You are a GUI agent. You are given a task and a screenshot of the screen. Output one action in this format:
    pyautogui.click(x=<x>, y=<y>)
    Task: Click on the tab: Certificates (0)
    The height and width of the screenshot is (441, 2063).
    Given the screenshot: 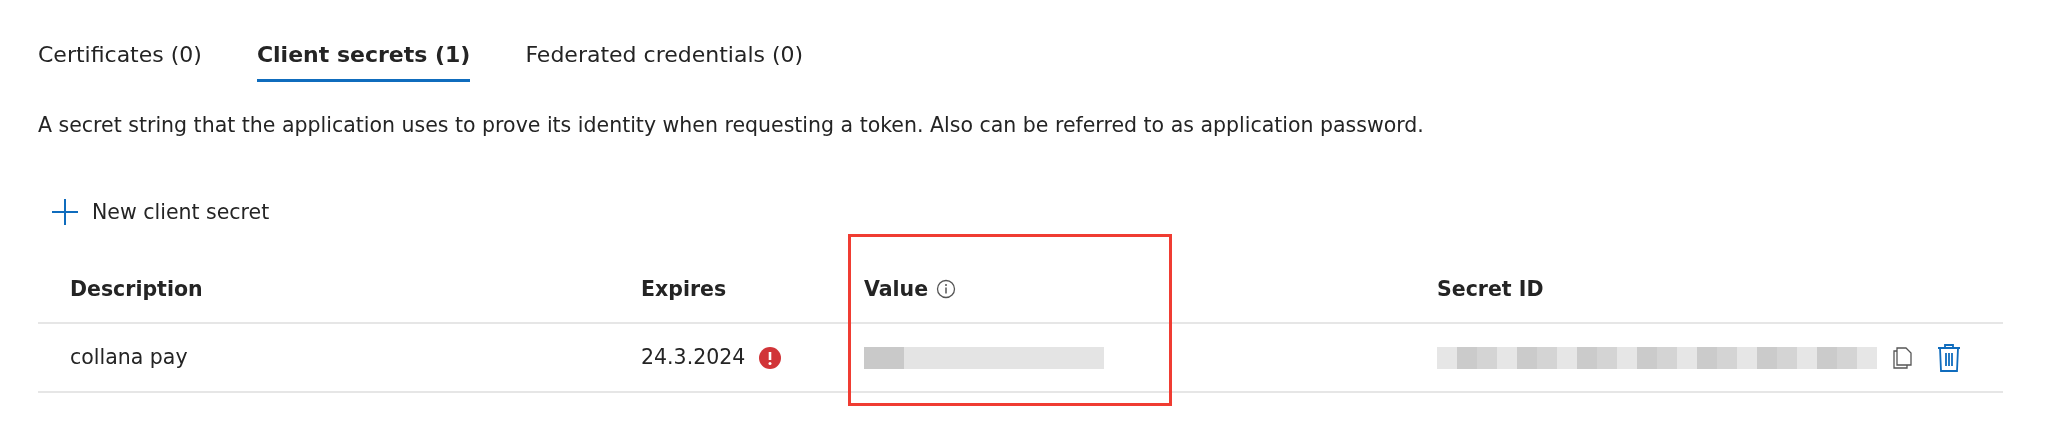 What is the action you would take?
    pyautogui.click(x=120, y=60)
    